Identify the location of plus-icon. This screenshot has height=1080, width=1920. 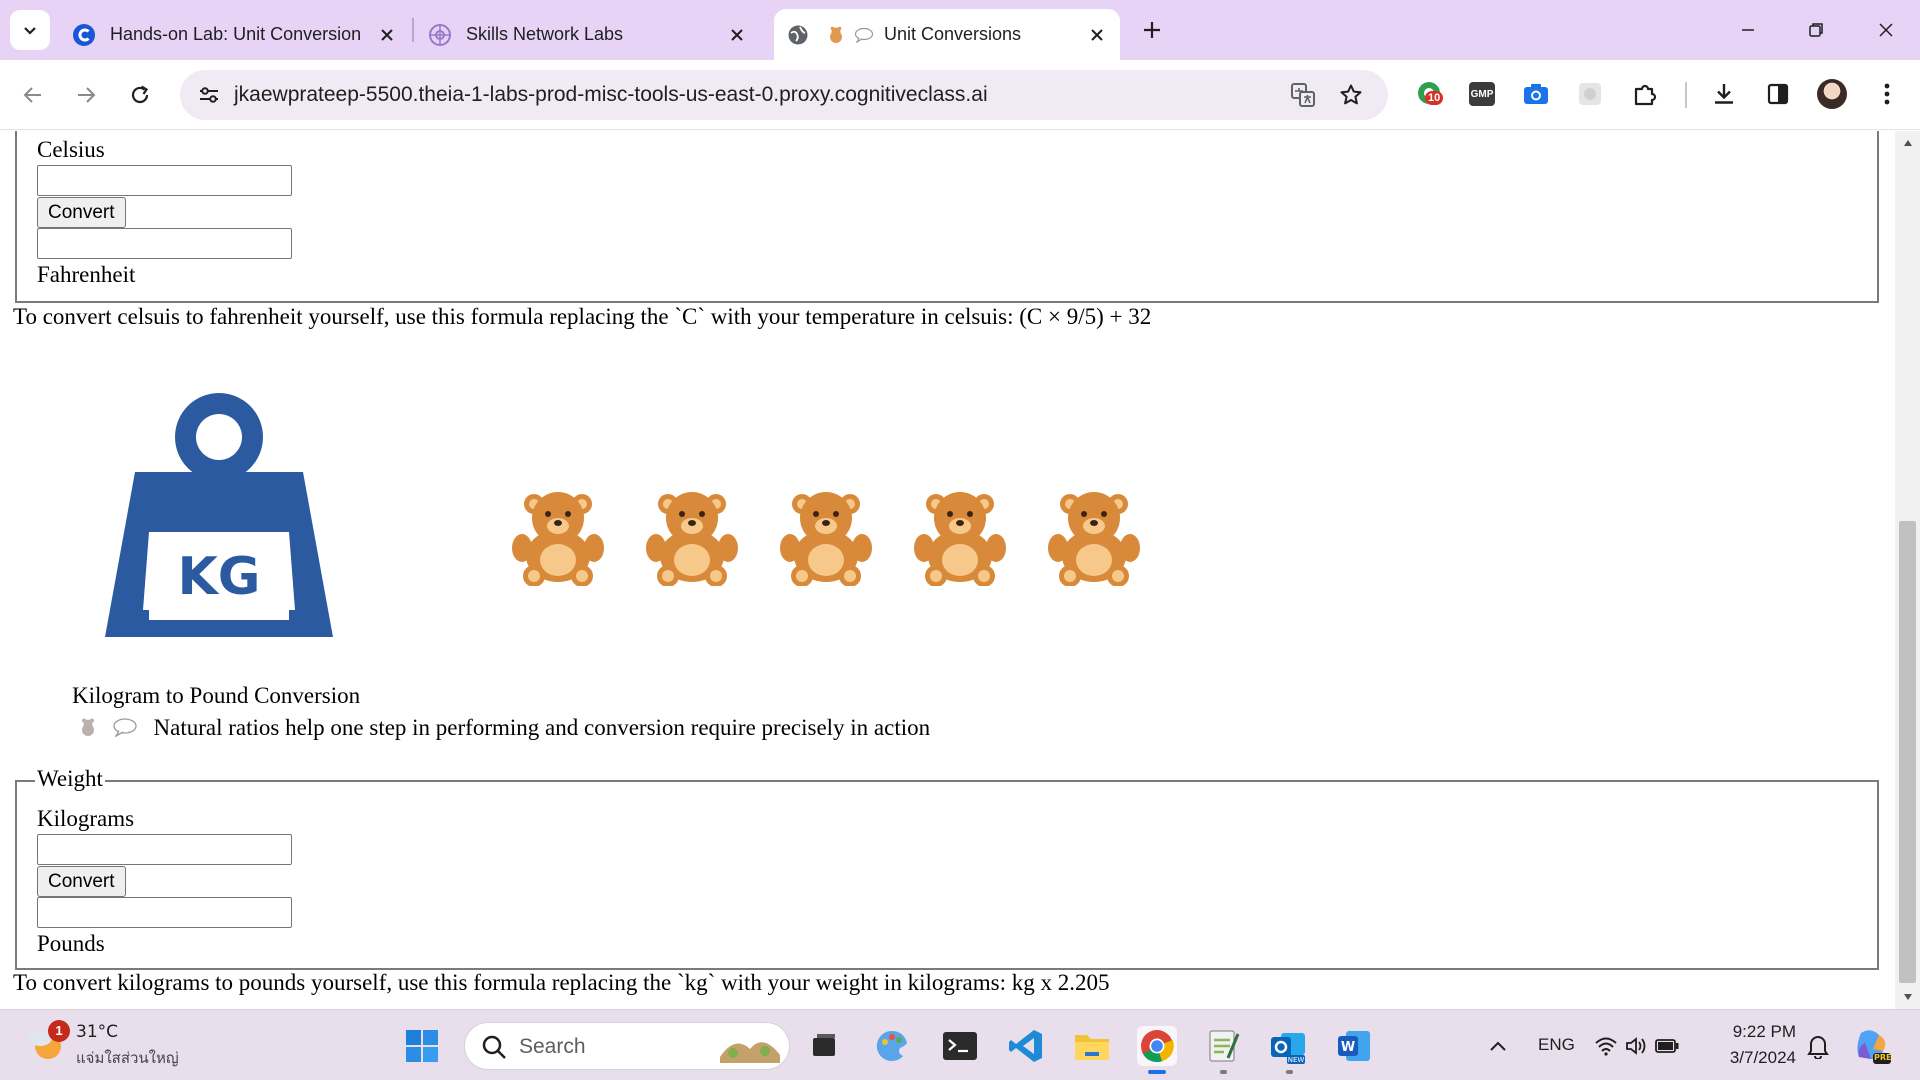
(1152, 30).